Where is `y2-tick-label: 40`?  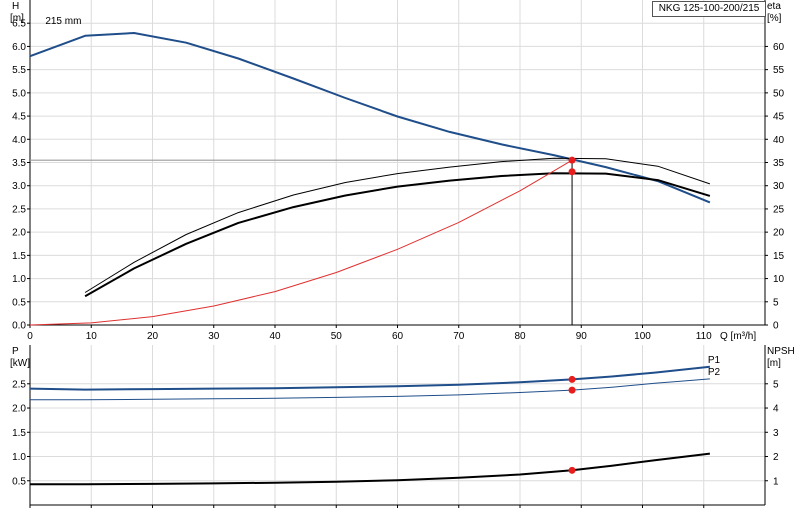 y2-tick-label: 40 is located at coordinates (779, 140).